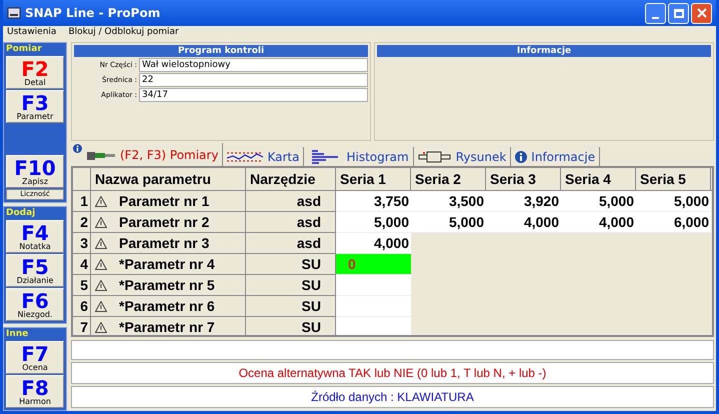 The height and width of the screenshot is (414, 719). I want to click on text-field: 34/17, so click(253, 95).